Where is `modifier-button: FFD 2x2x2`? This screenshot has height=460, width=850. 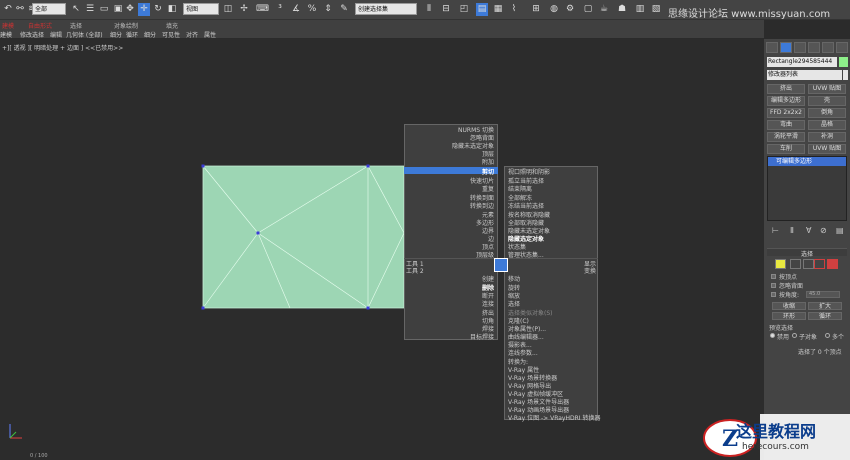 modifier-button: FFD 2x2x2 is located at coordinates (786, 113).